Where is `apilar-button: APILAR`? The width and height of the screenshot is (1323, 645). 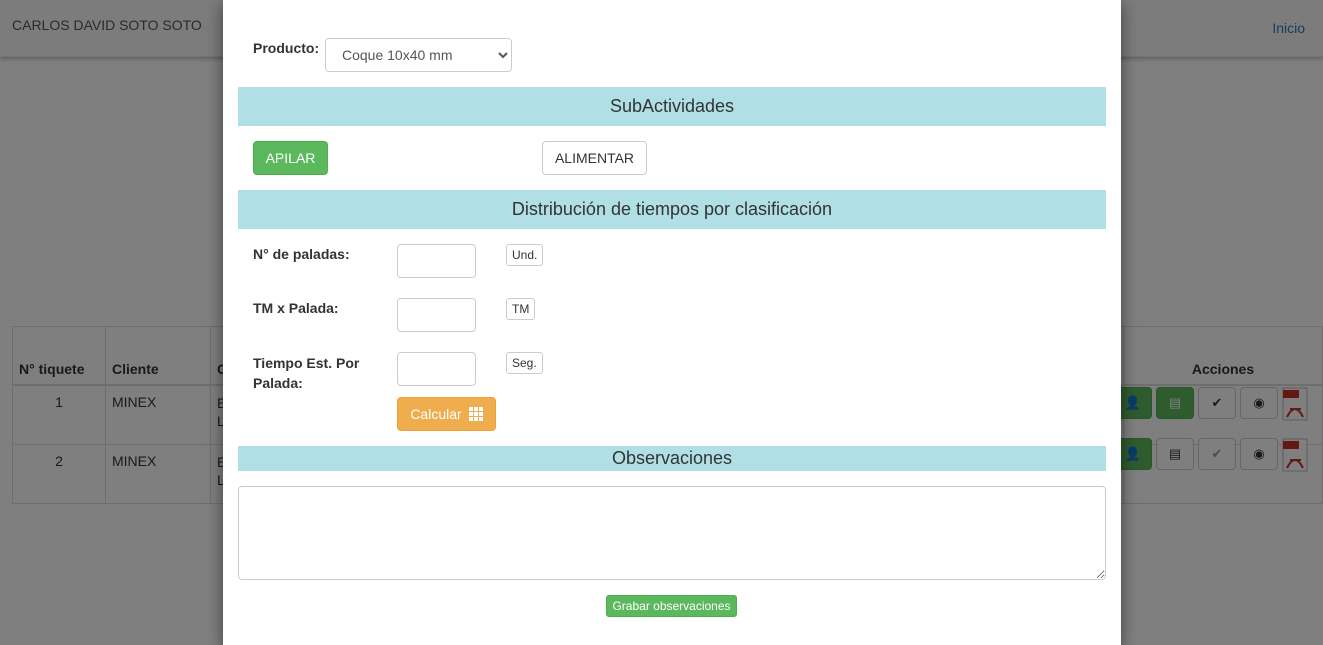
apilar-button: APILAR is located at coordinates (290, 158).